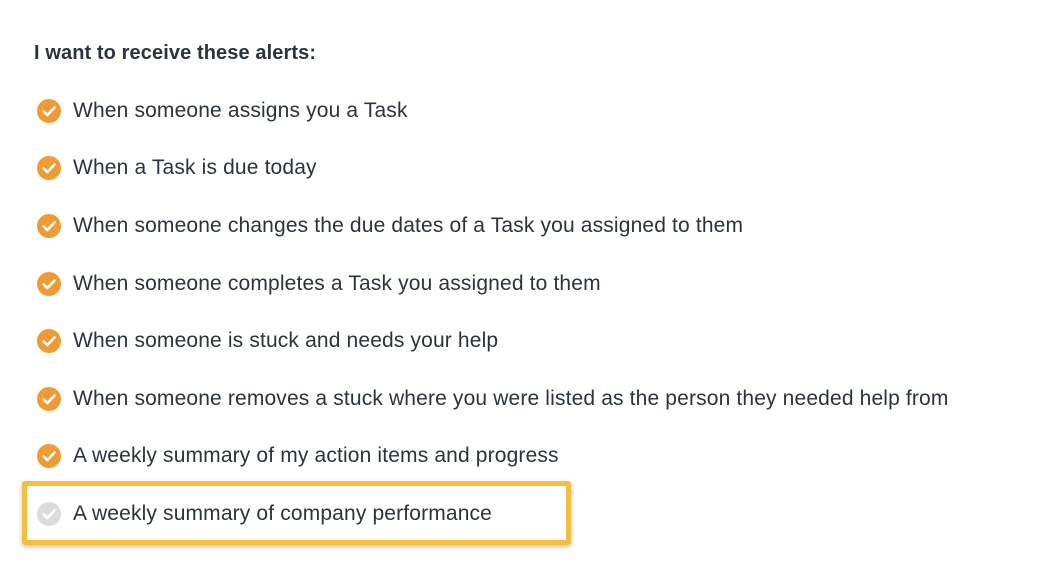 This screenshot has height=582, width=1062. What do you see at coordinates (283, 513) in the screenshot?
I see `alert-option-label: A weekly summary of company performance` at bounding box center [283, 513].